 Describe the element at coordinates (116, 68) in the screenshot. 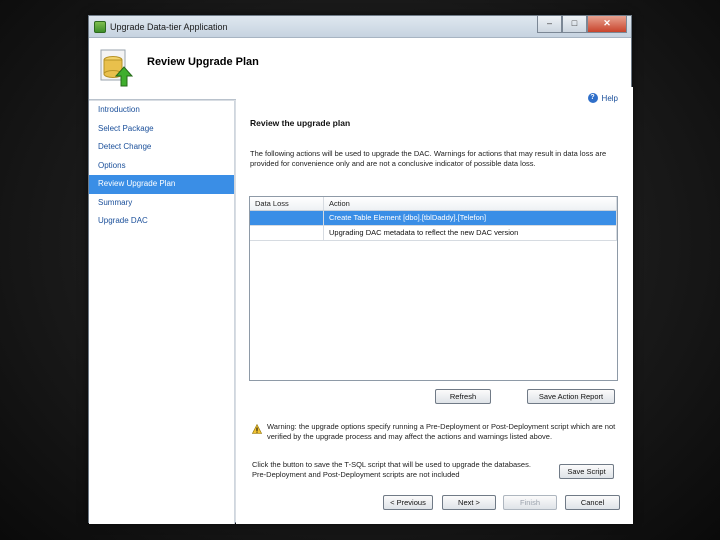

I see `database-upgrade-icon` at that location.